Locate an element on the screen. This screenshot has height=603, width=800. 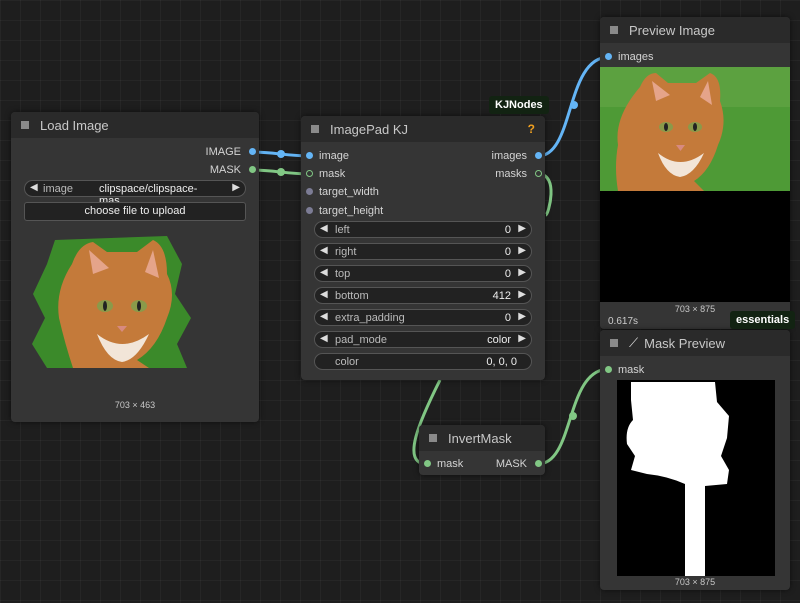
input-target-height: target_height is located at coordinates (345, 211).